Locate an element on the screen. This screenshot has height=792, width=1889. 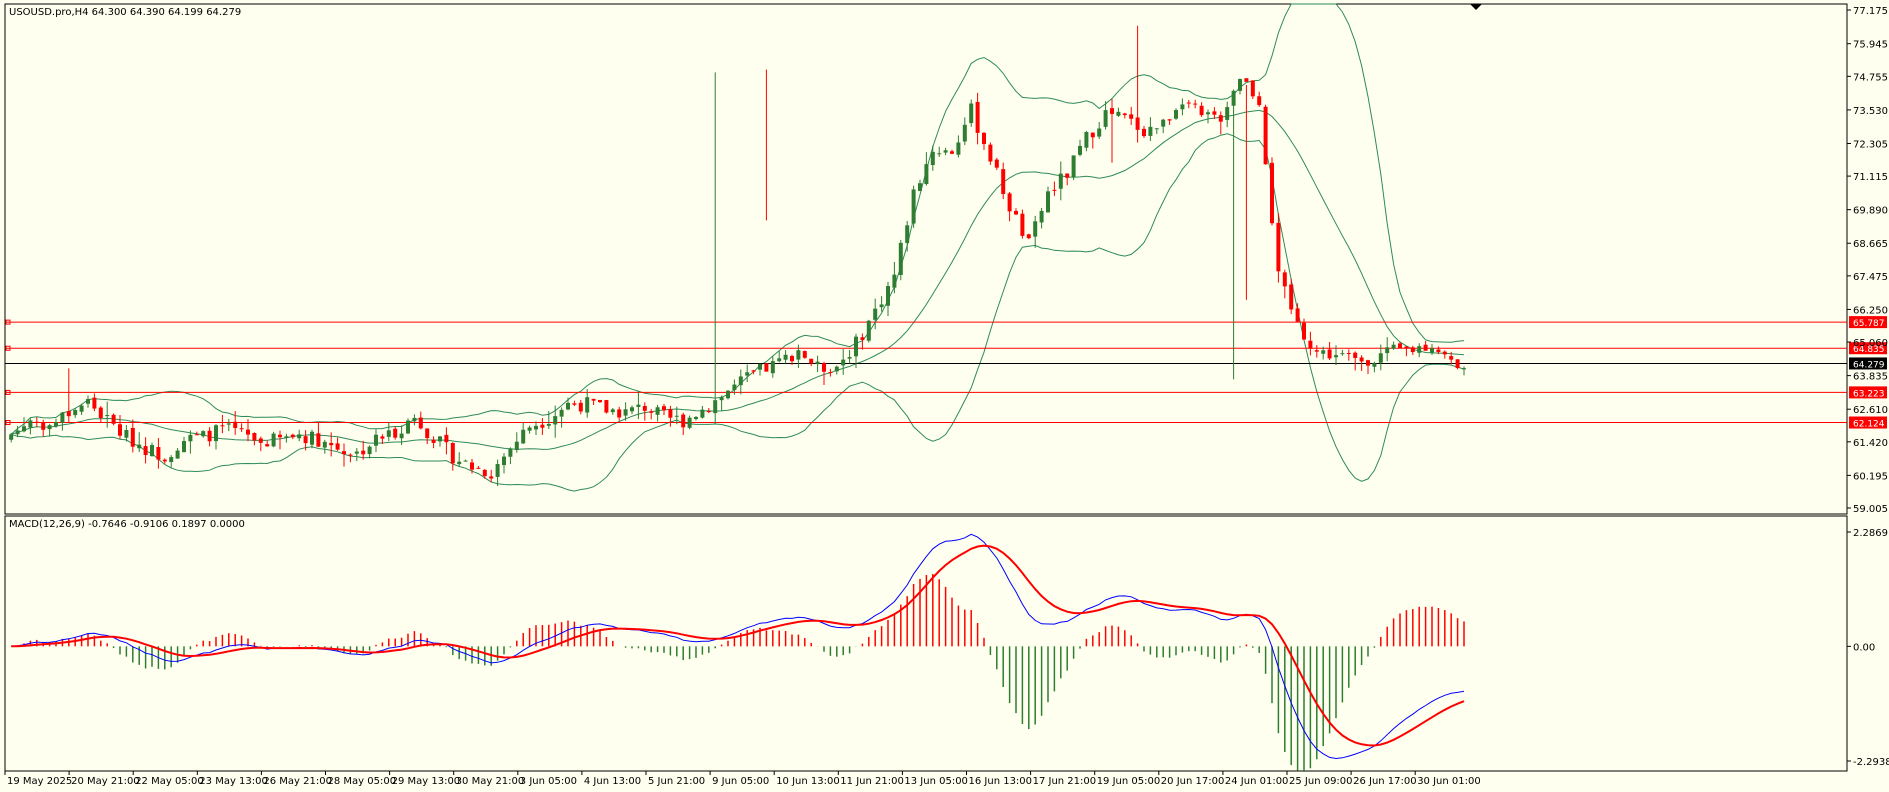
level-label-3: 62.124 is located at coordinates (1869, 425).